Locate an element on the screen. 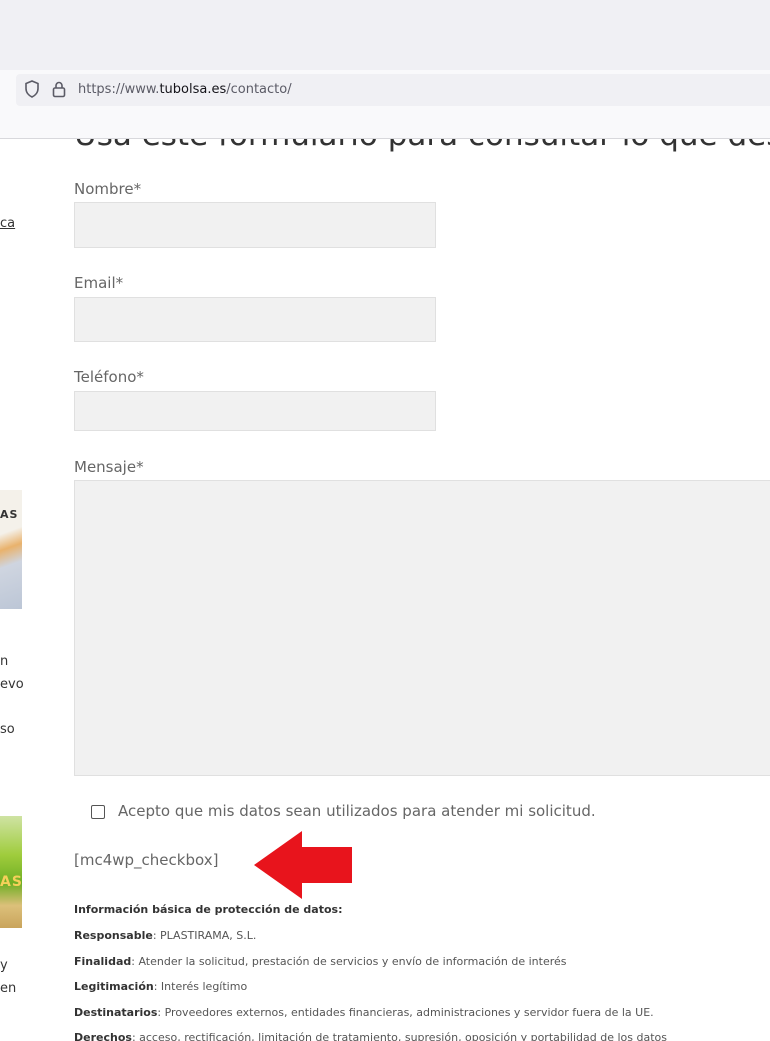  sidebar-text-fragment: y is located at coordinates (4, 965).